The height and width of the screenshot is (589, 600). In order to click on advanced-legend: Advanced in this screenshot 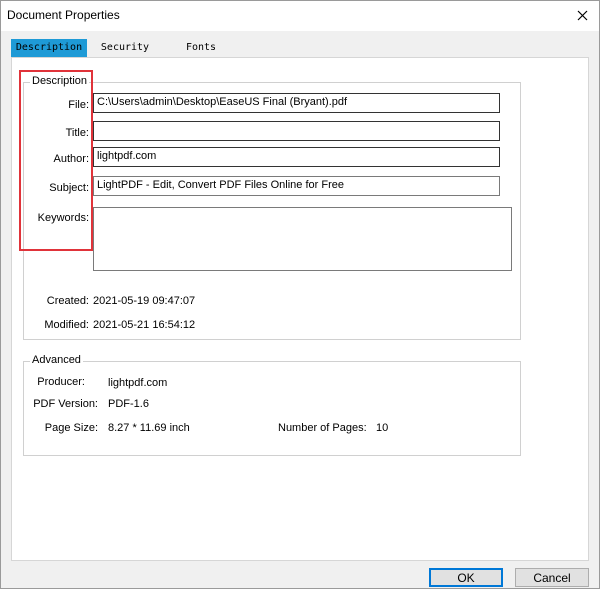, I will do `click(56, 360)`.